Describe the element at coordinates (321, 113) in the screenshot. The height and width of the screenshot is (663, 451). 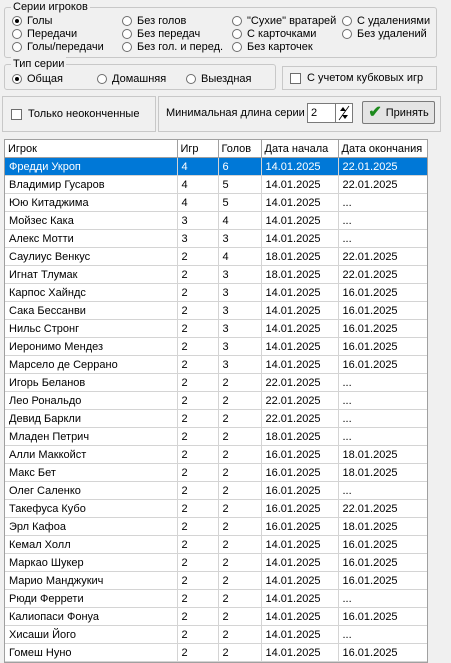
I see `min-length-input: 2` at that location.